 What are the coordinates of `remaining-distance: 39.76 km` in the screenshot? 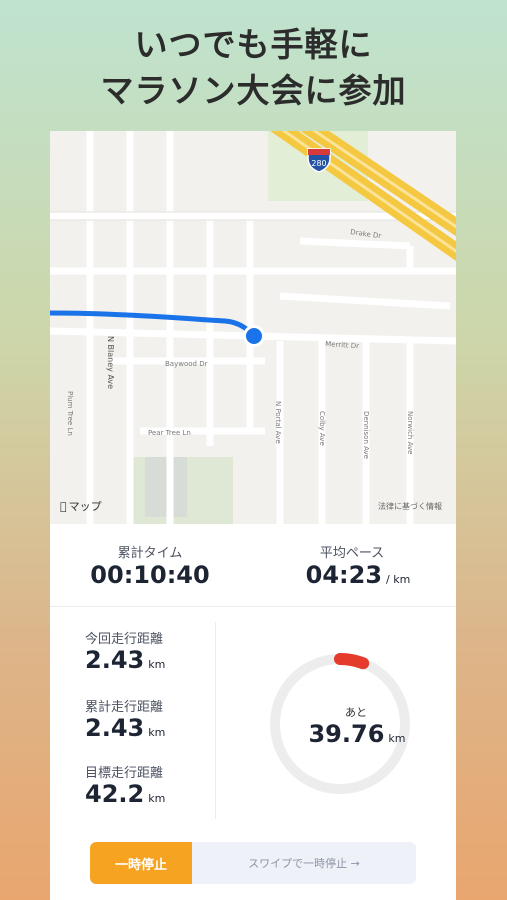 It's located at (357, 734).